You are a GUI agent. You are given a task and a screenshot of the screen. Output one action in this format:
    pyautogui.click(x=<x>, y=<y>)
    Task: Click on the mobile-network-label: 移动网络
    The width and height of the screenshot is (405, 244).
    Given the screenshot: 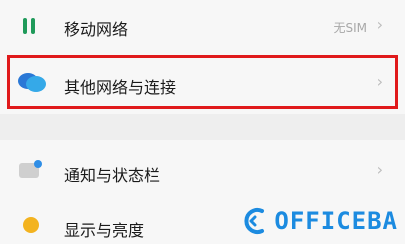 What is the action you would take?
    pyautogui.click(x=96, y=29)
    